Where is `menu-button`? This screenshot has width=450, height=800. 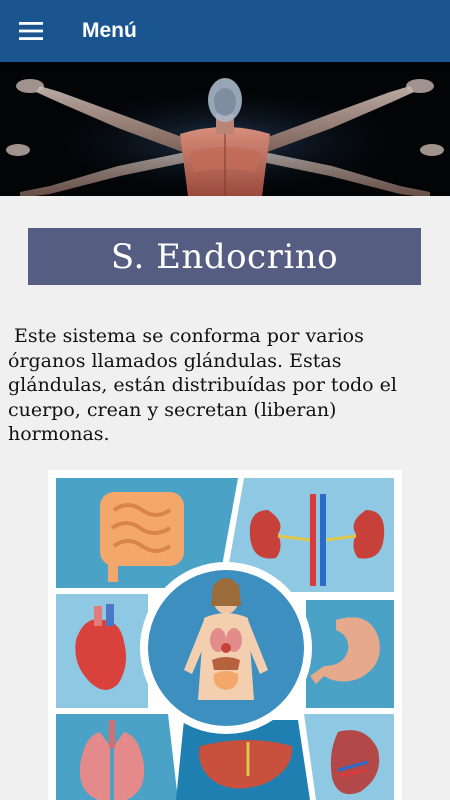
menu-button is located at coordinates (31, 31).